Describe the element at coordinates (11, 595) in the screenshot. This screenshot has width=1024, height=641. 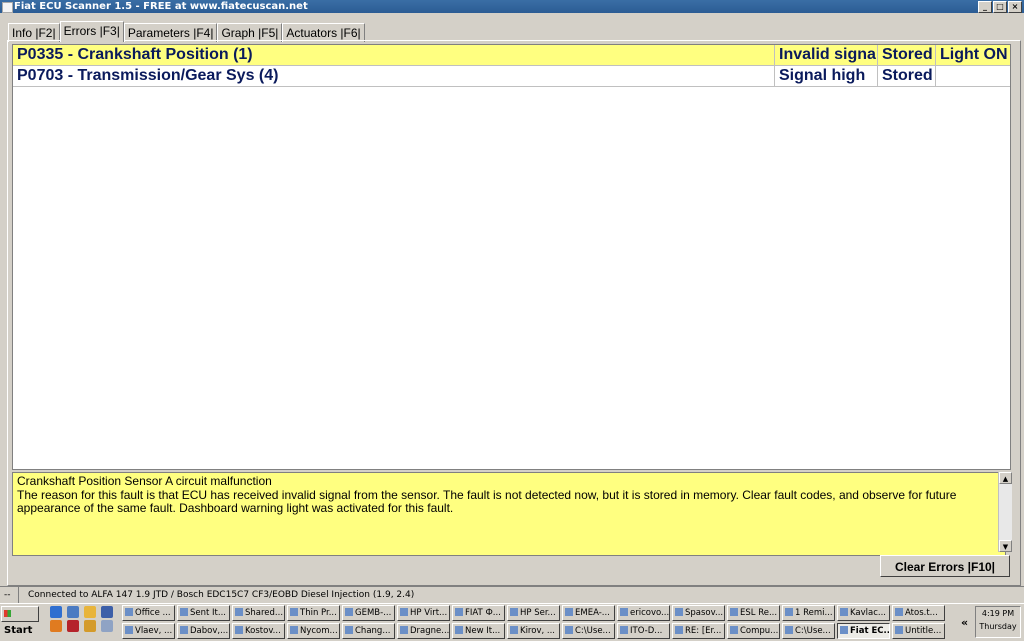
I see `status-indicator: --` at that location.